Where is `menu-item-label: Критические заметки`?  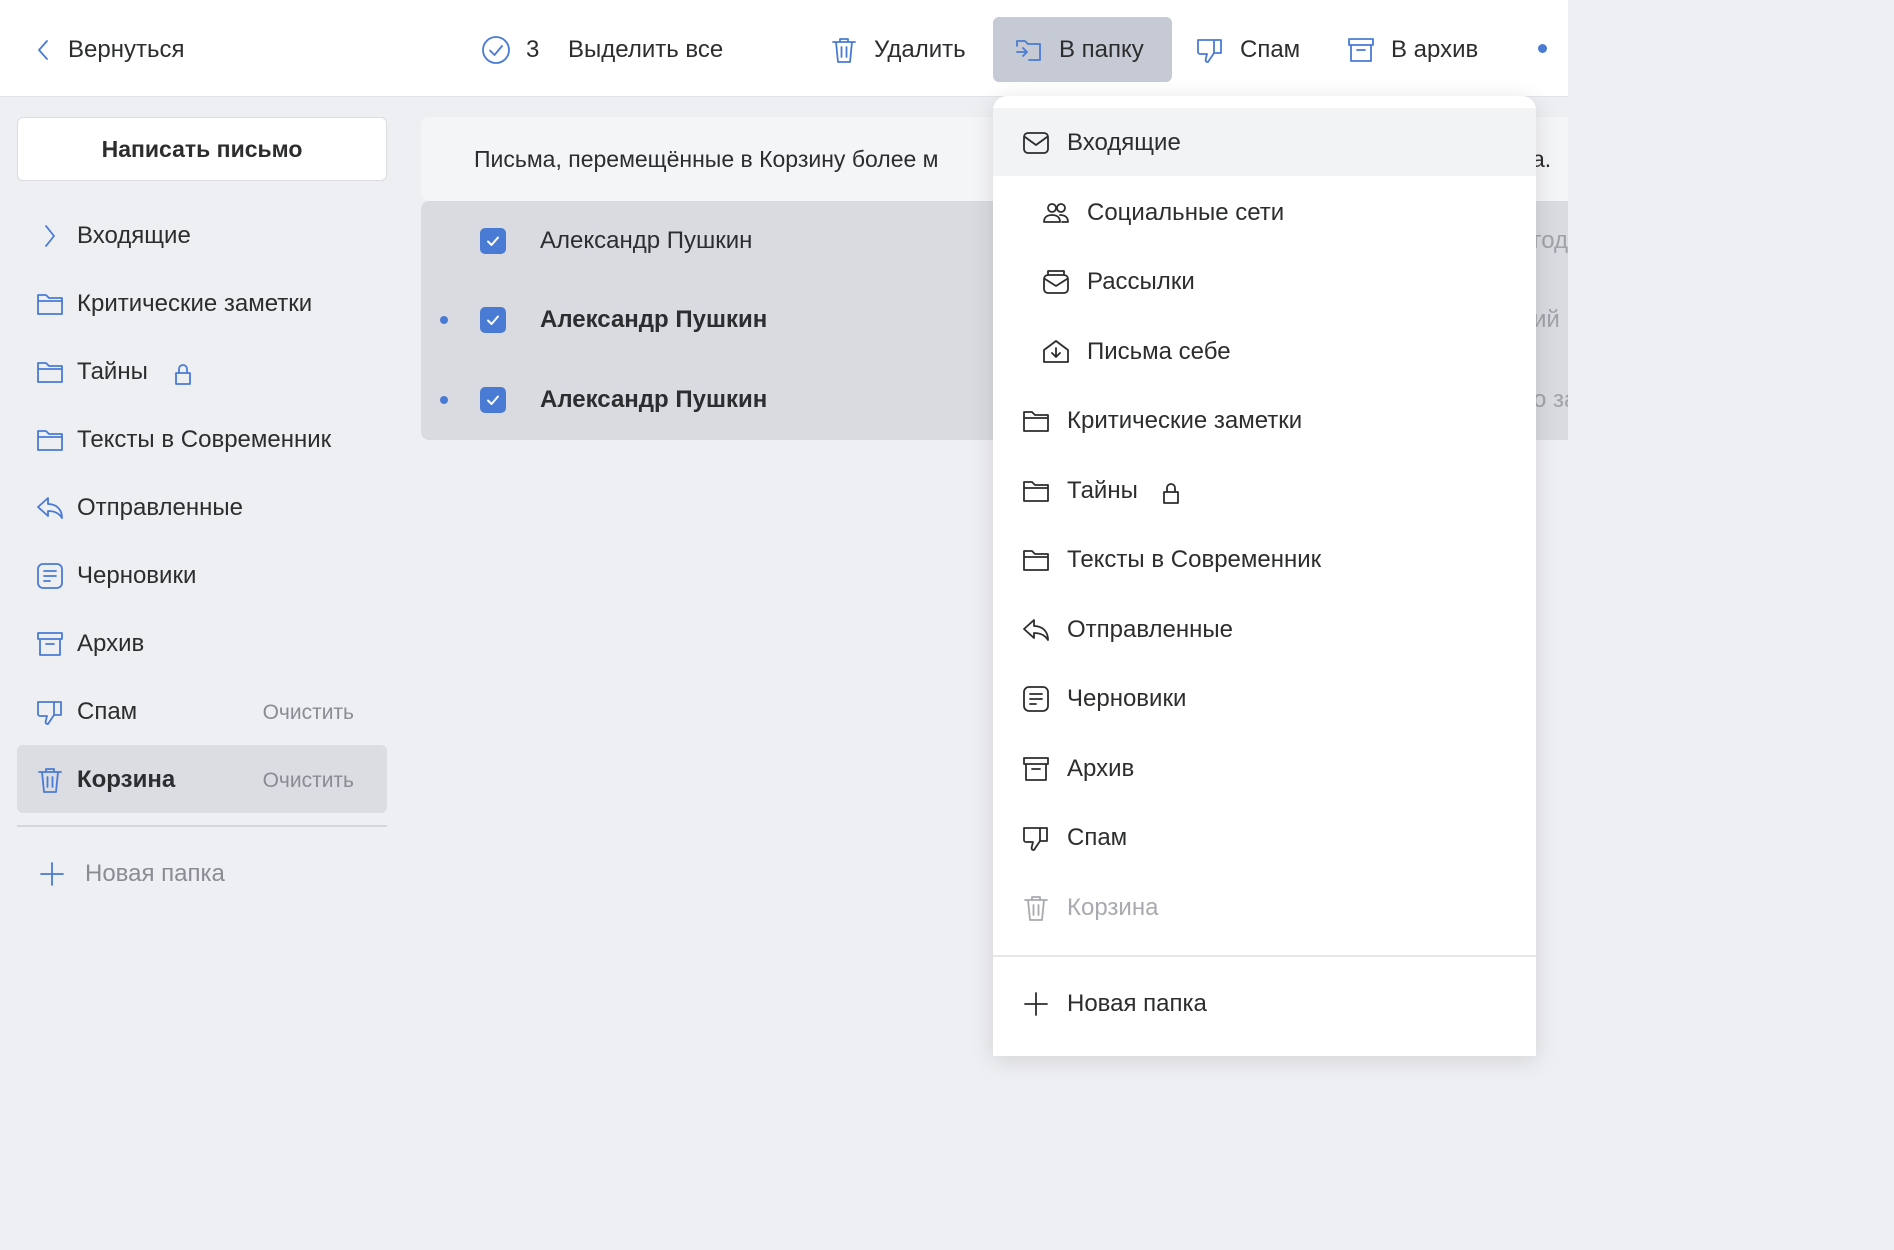
menu-item-label: Критические заметки is located at coordinates (1185, 420).